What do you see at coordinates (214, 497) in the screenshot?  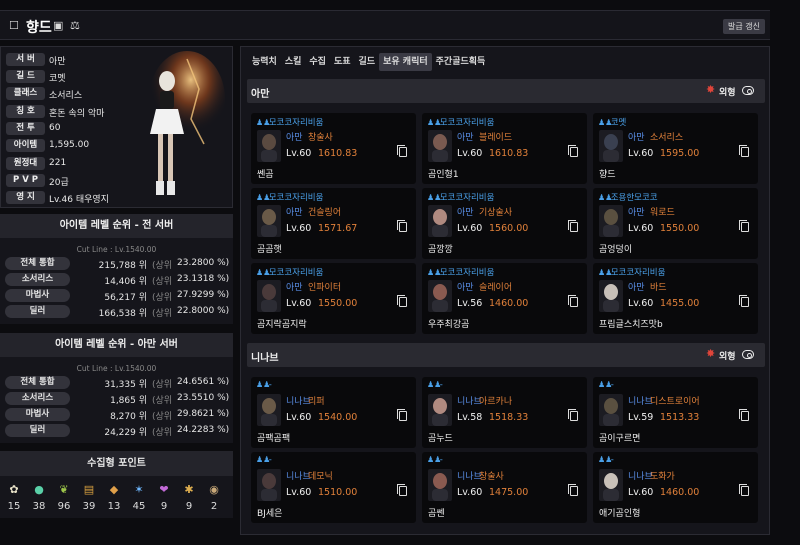 I see `collectible-item: ◉ 2` at bounding box center [214, 497].